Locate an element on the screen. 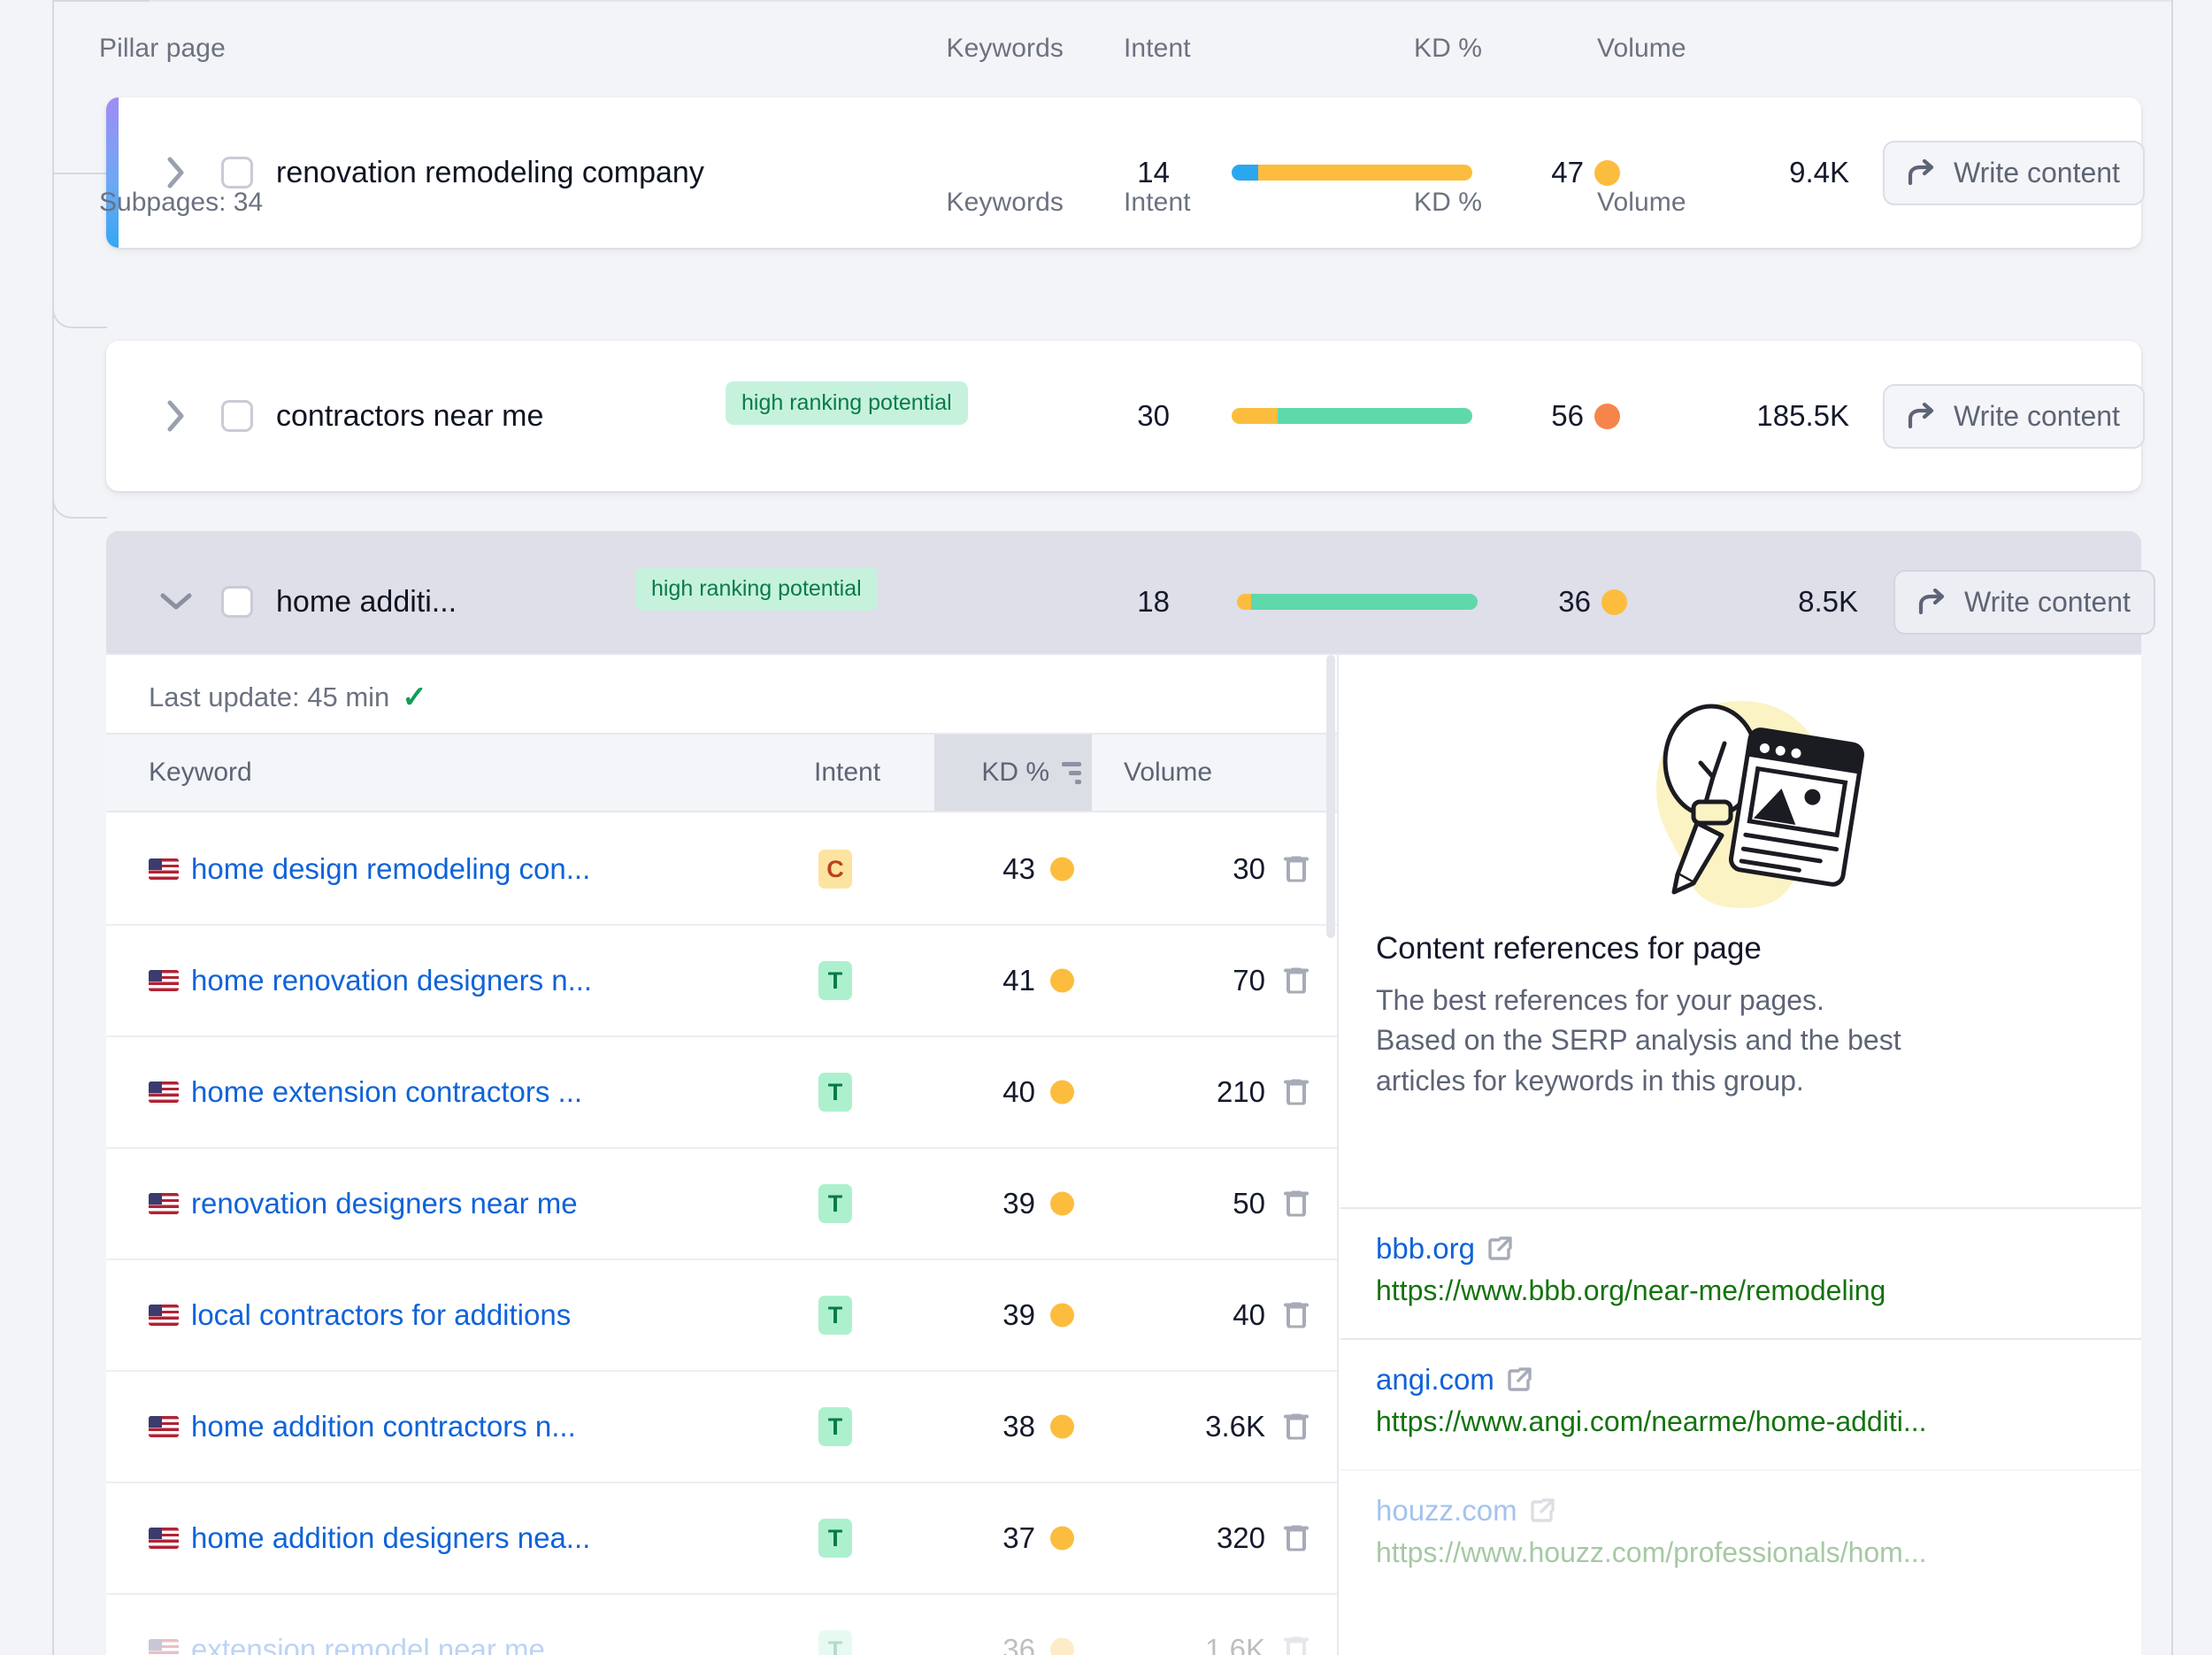 This screenshot has width=2212, height=1655. keyword-volume-value: 3.6K is located at coordinates (1235, 1426).